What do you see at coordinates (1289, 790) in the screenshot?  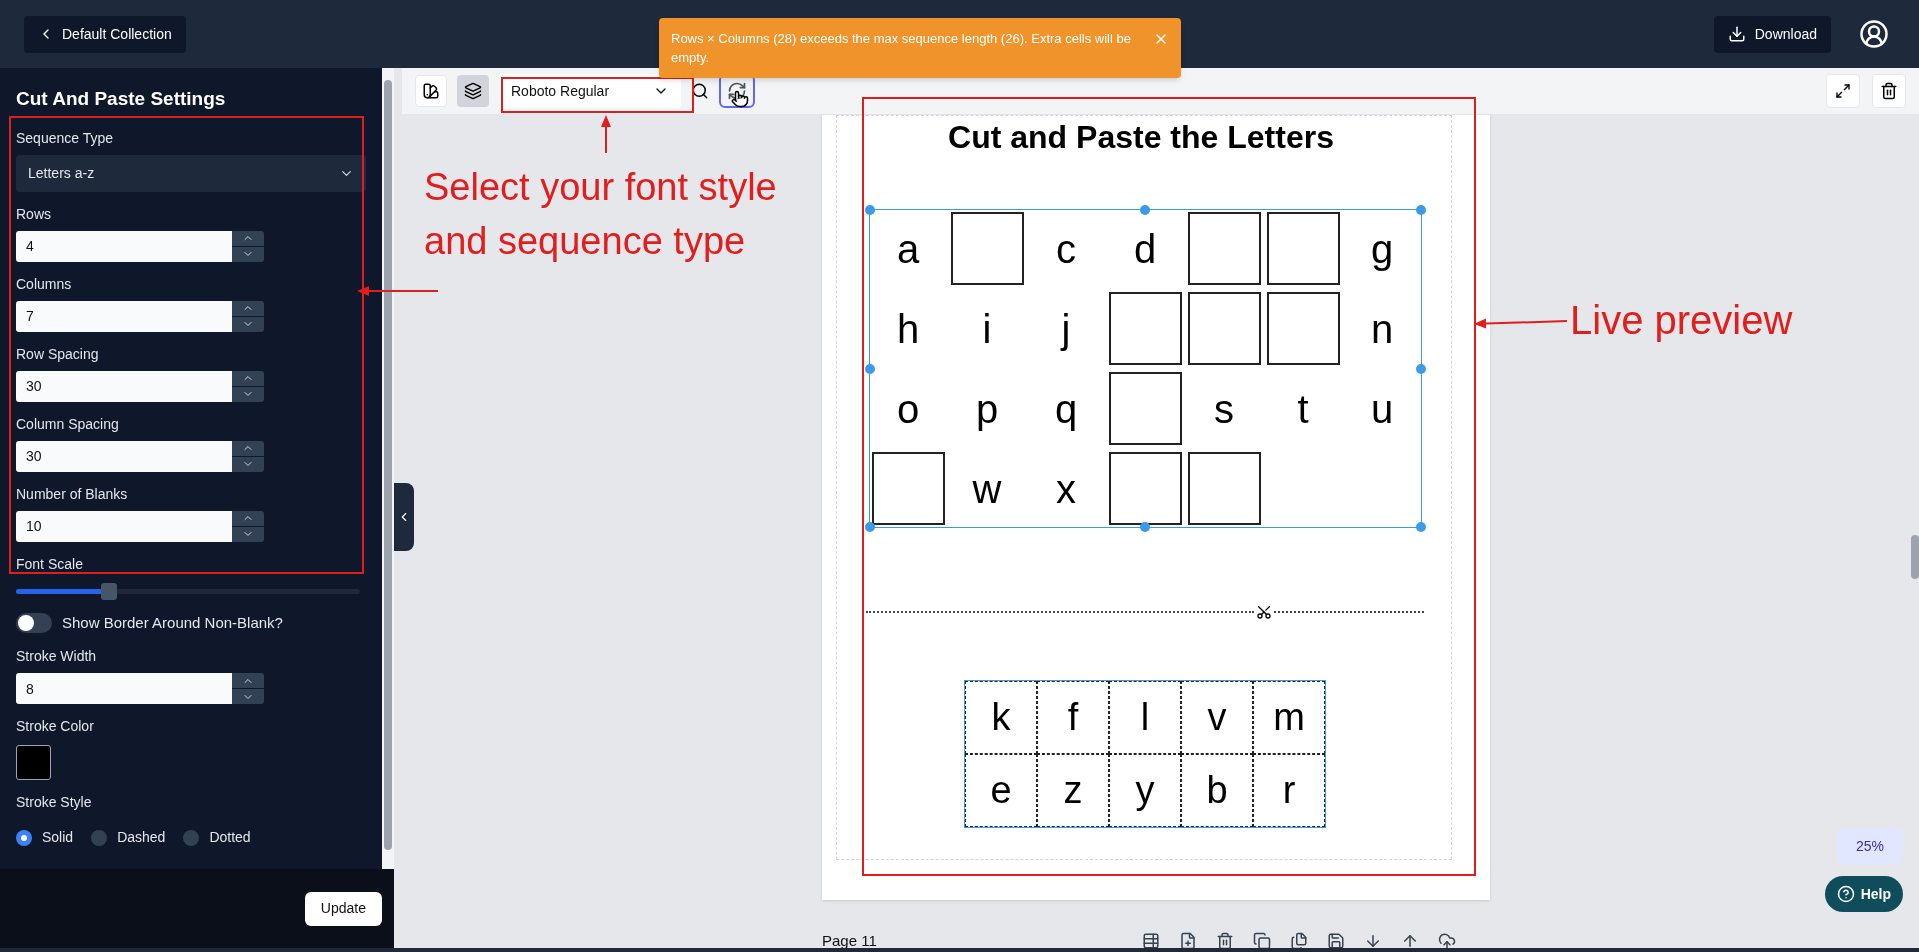 I see `cut-out-letter: r` at bounding box center [1289, 790].